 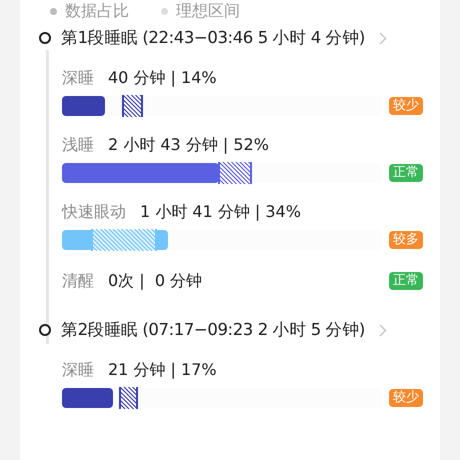 What do you see at coordinates (155, 281) in the screenshot?
I see `stage-duration: 0次 | 0 分钟` at bounding box center [155, 281].